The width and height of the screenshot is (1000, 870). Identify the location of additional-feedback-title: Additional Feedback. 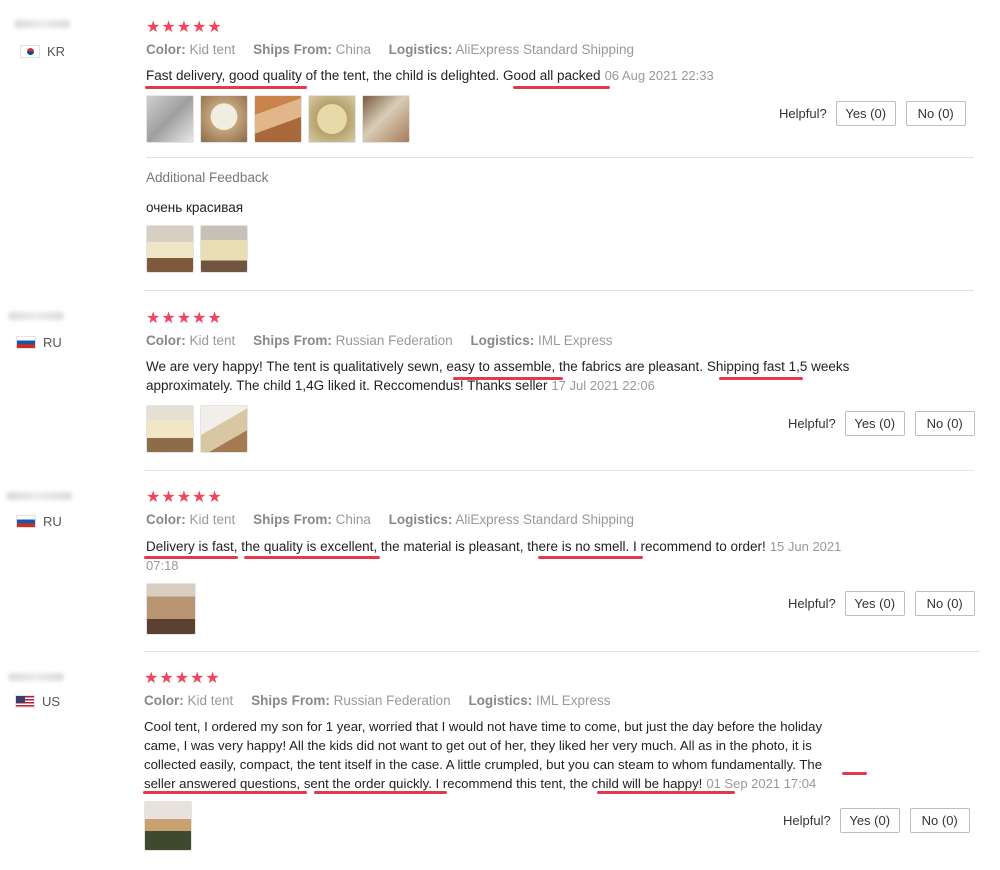
(207, 177).